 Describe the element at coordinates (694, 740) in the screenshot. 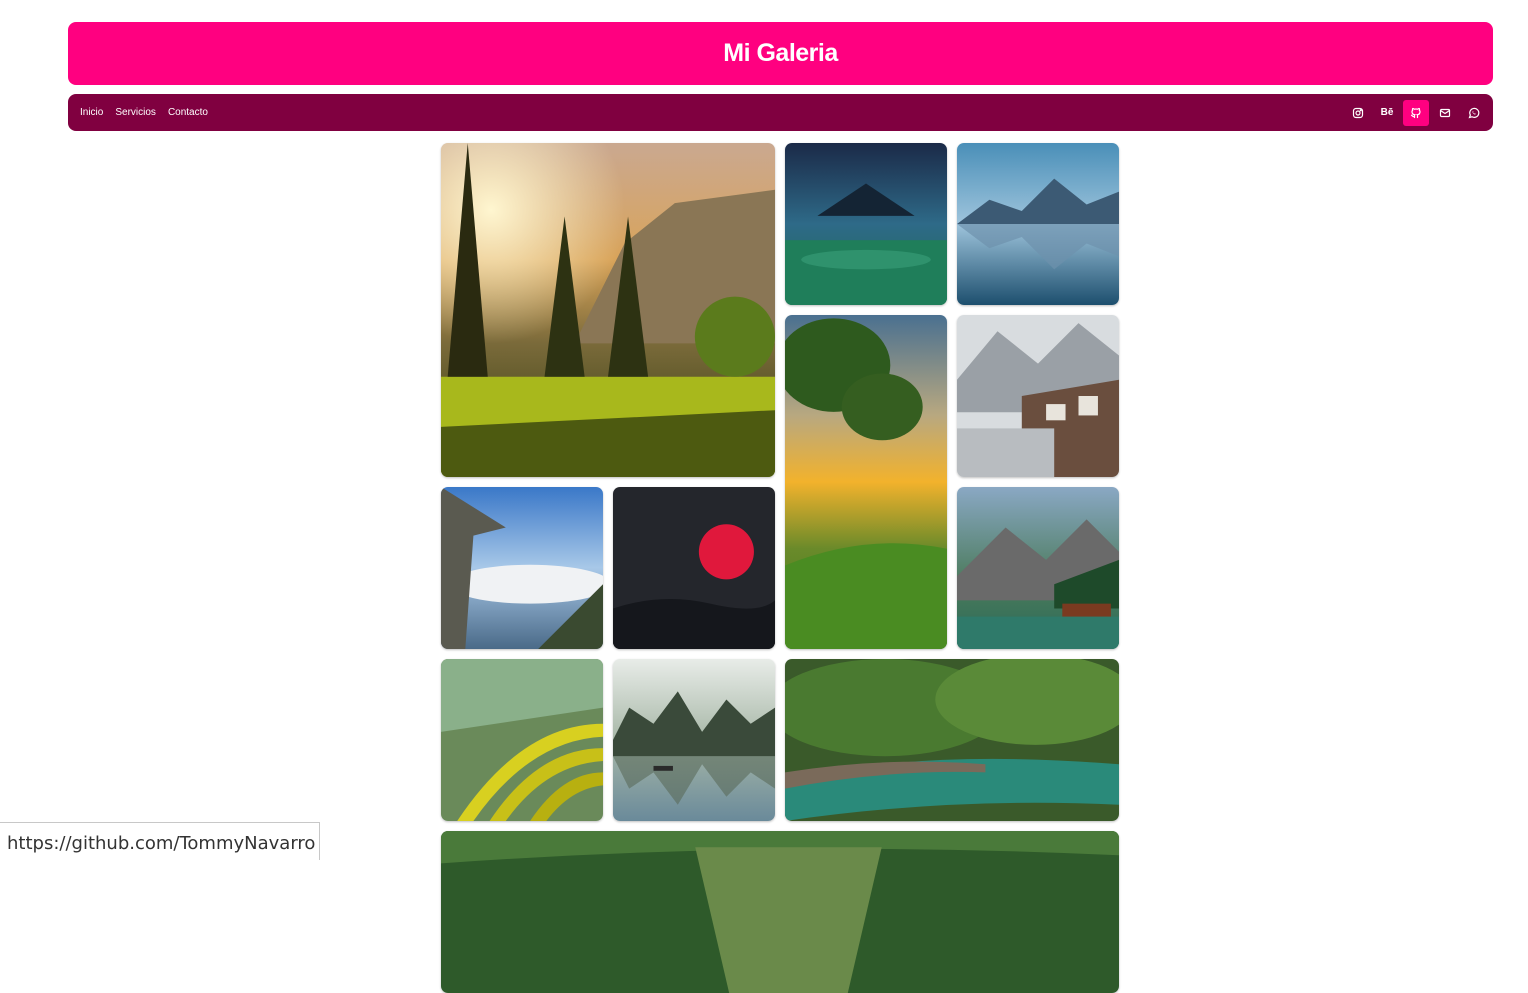

I see `gallery-image-karst-river` at that location.